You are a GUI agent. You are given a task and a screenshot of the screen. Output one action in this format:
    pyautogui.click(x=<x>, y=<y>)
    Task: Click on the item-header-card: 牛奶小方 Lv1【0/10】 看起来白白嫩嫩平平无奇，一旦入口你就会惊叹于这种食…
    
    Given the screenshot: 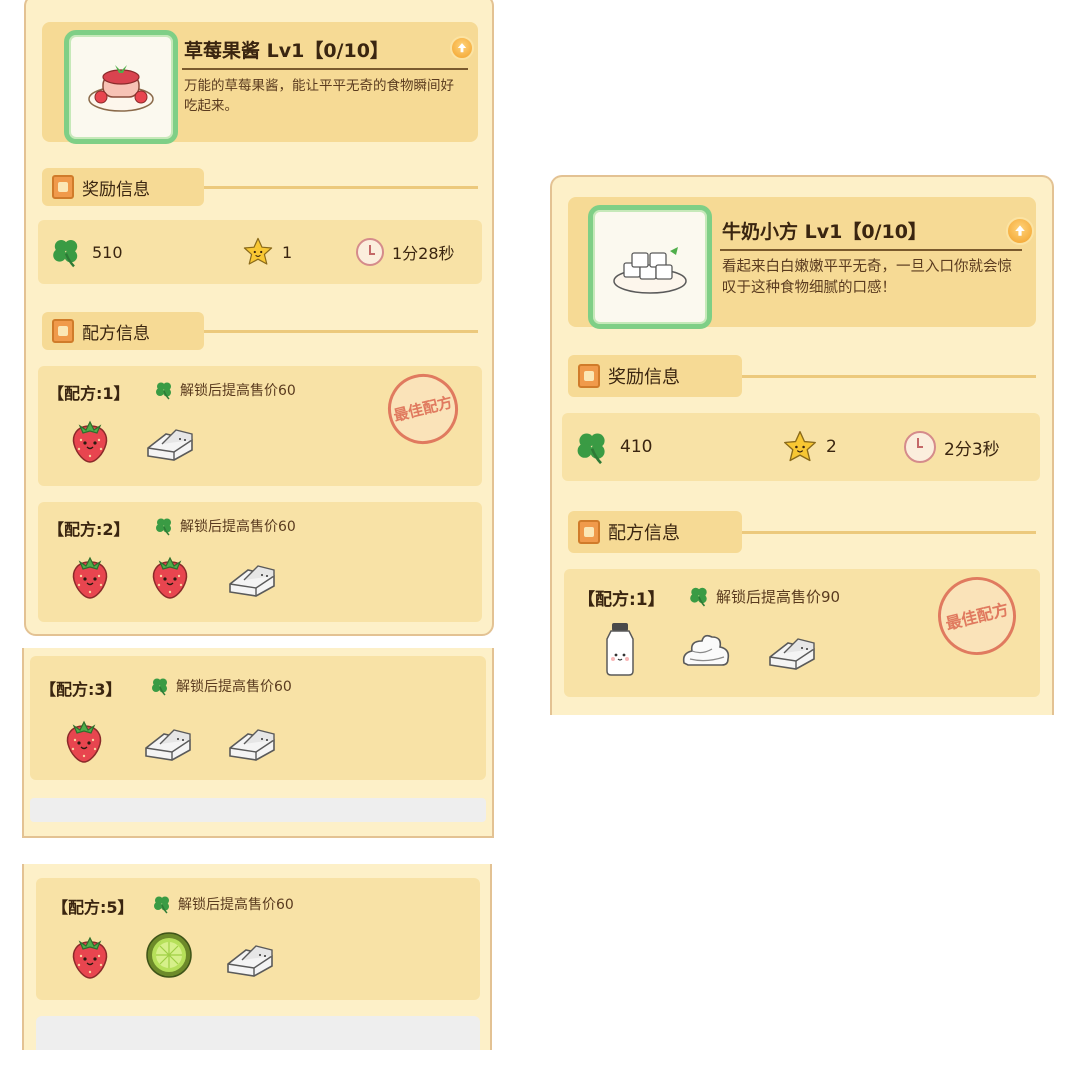 What is the action you would take?
    pyautogui.click(x=802, y=263)
    